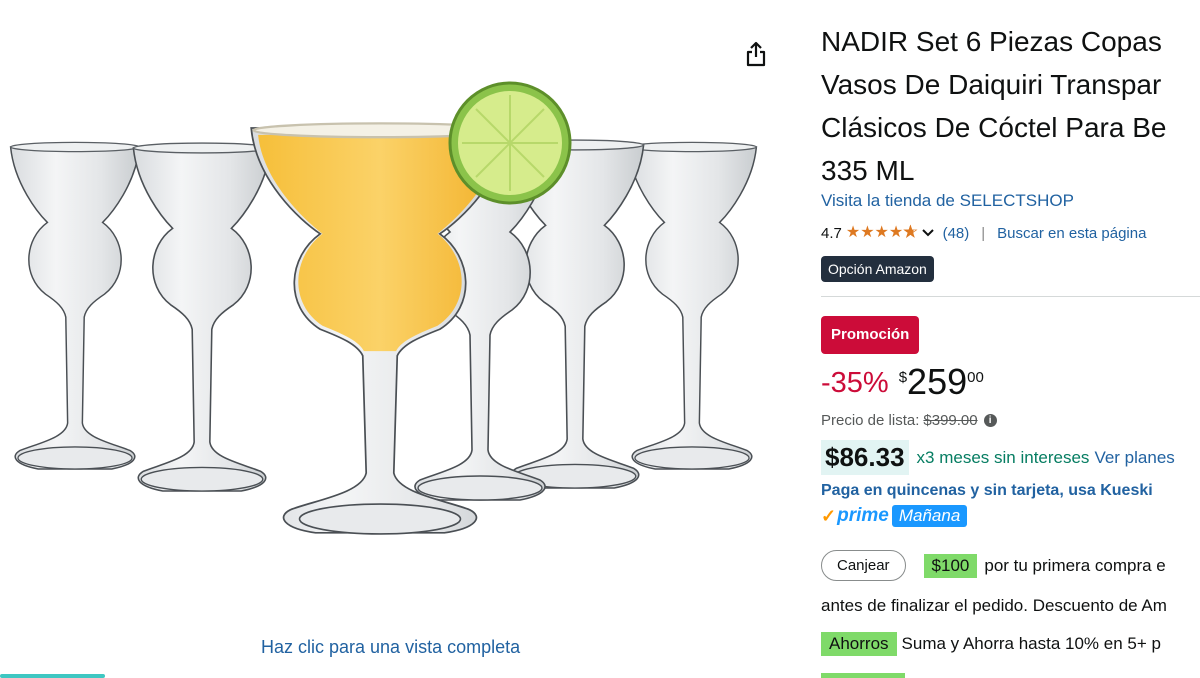  Describe the element at coordinates (870, 420) in the screenshot. I see `list-price-label: Precio de lista:` at that location.